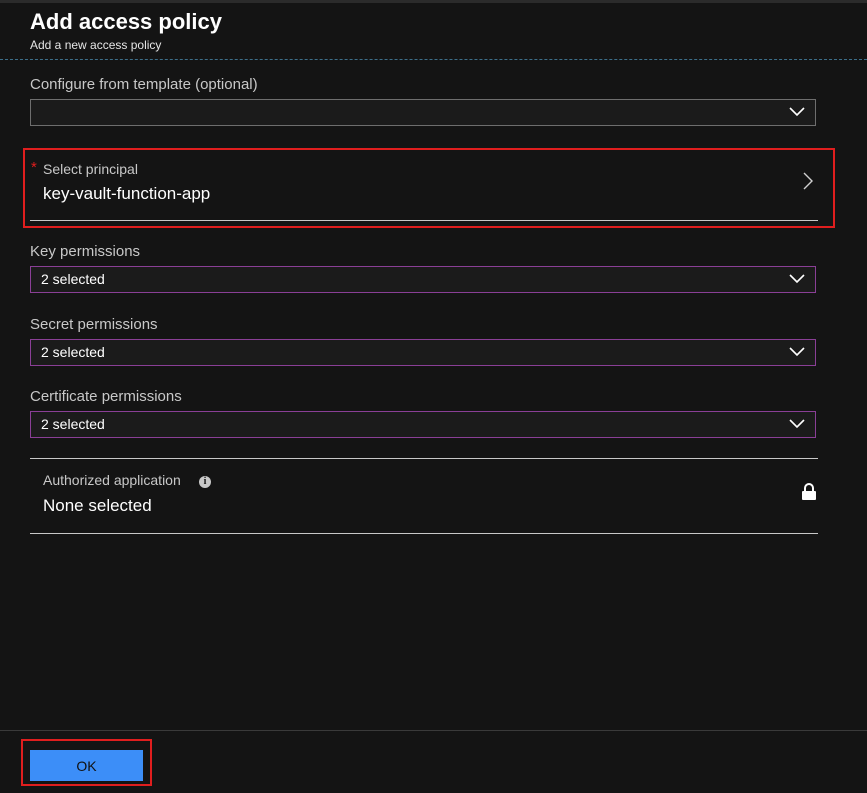 This screenshot has width=867, height=793. What do you see at coordinates (423, 112) in the screenshot?
I see `template-dropdown` at bounding box center [423, 112].